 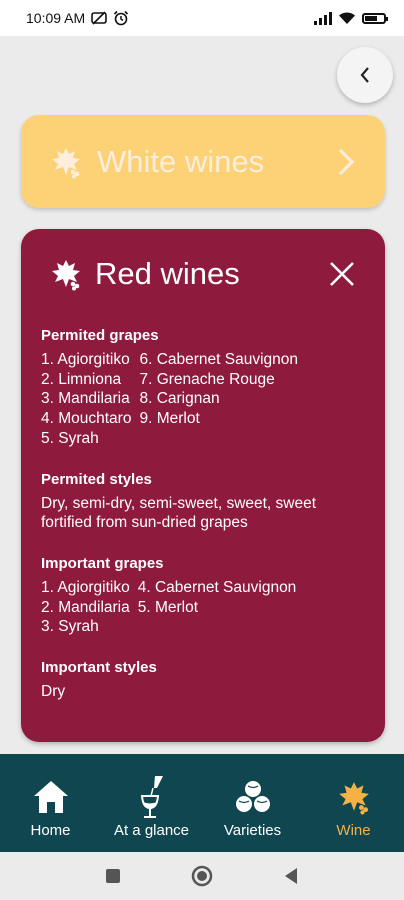 I want to click on chevron-right-icon, so click(x=346, y=161).